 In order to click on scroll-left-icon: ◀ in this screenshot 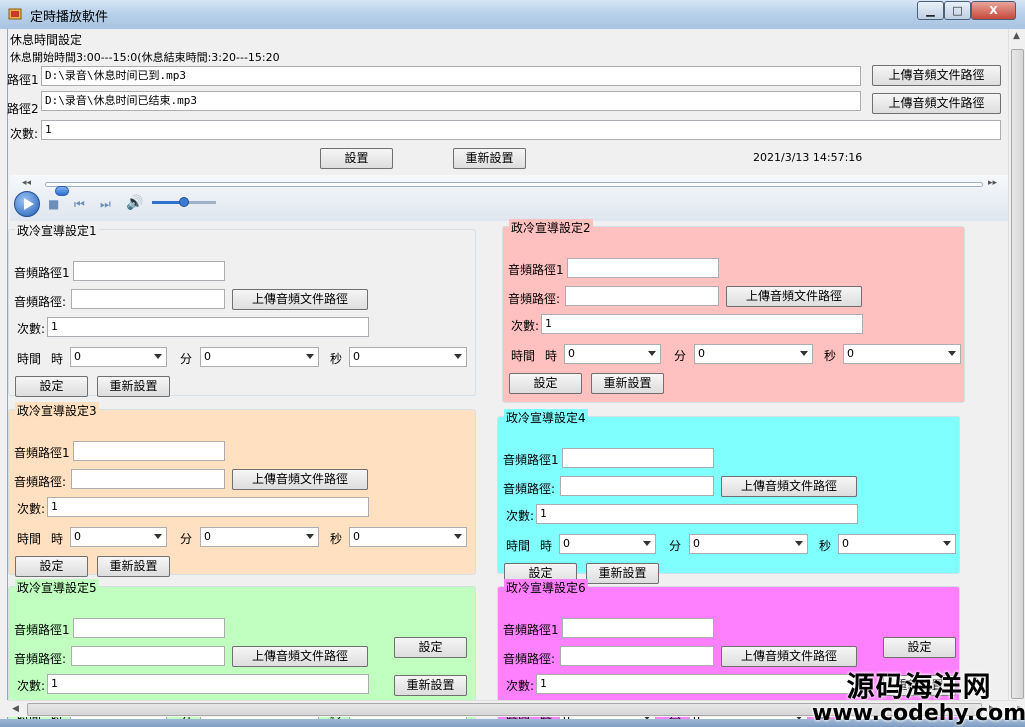, I will do `click(15, 709)`.